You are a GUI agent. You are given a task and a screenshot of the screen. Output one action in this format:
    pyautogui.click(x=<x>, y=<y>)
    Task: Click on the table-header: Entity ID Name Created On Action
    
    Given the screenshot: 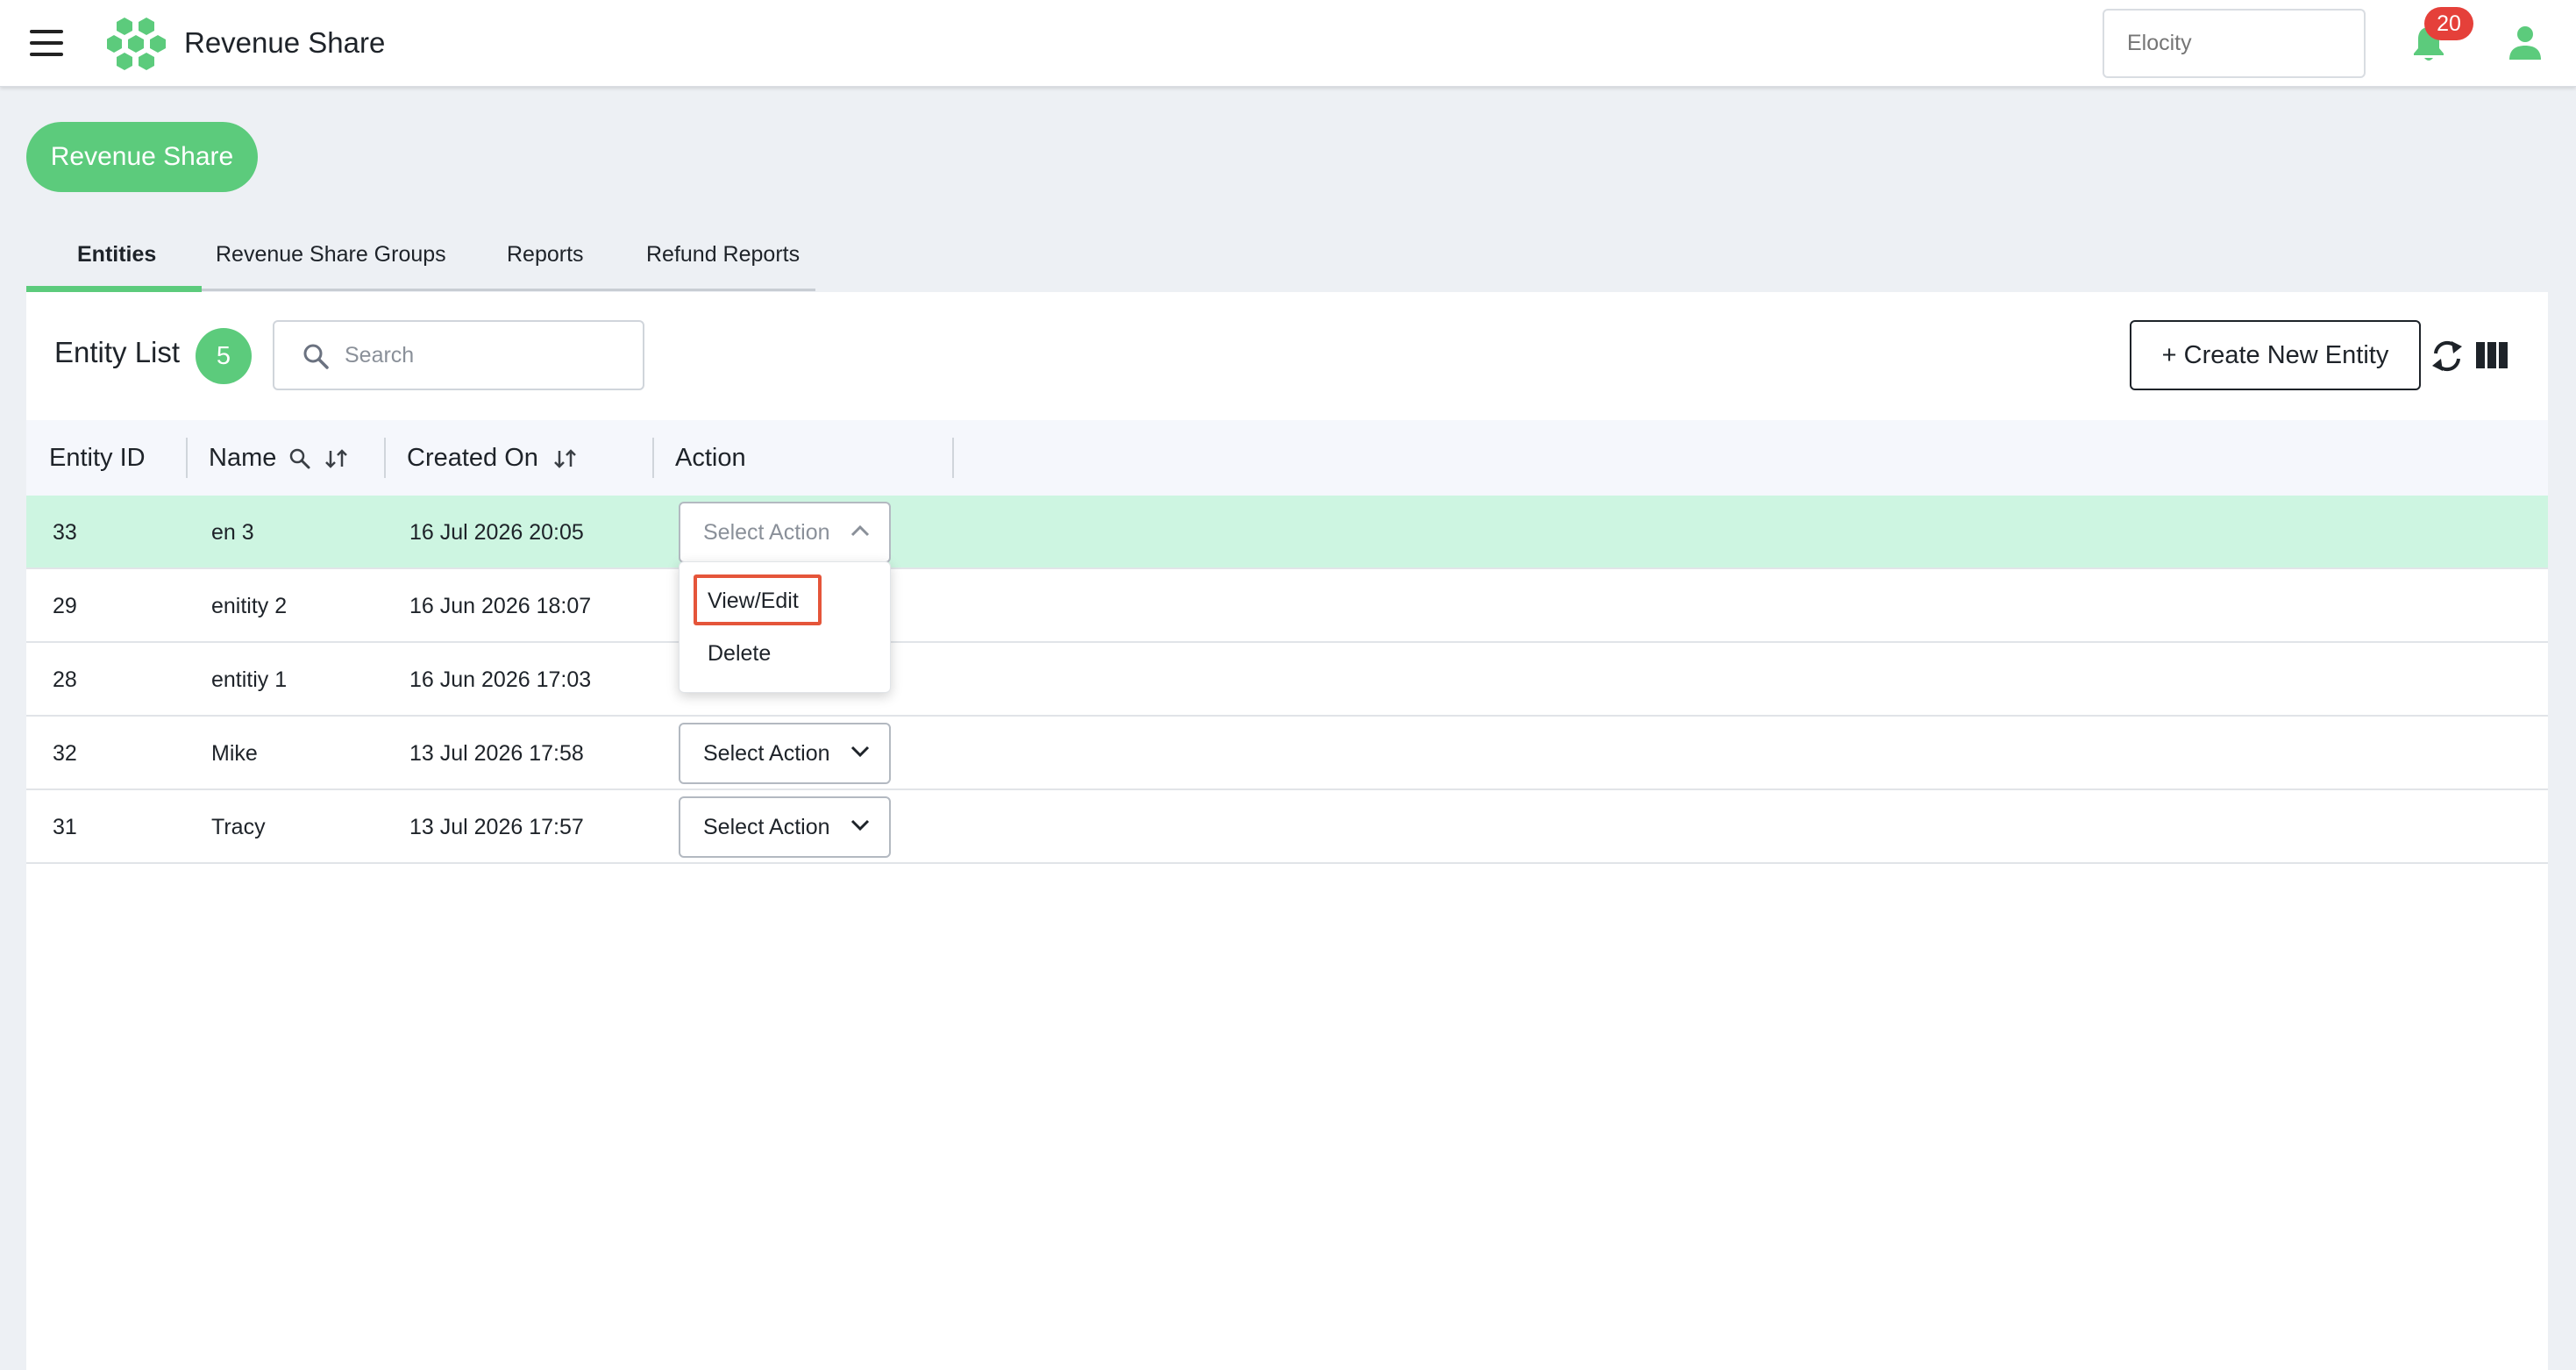 What is the action you would take?
    pyautogui.click(x=1287, y=458)
    